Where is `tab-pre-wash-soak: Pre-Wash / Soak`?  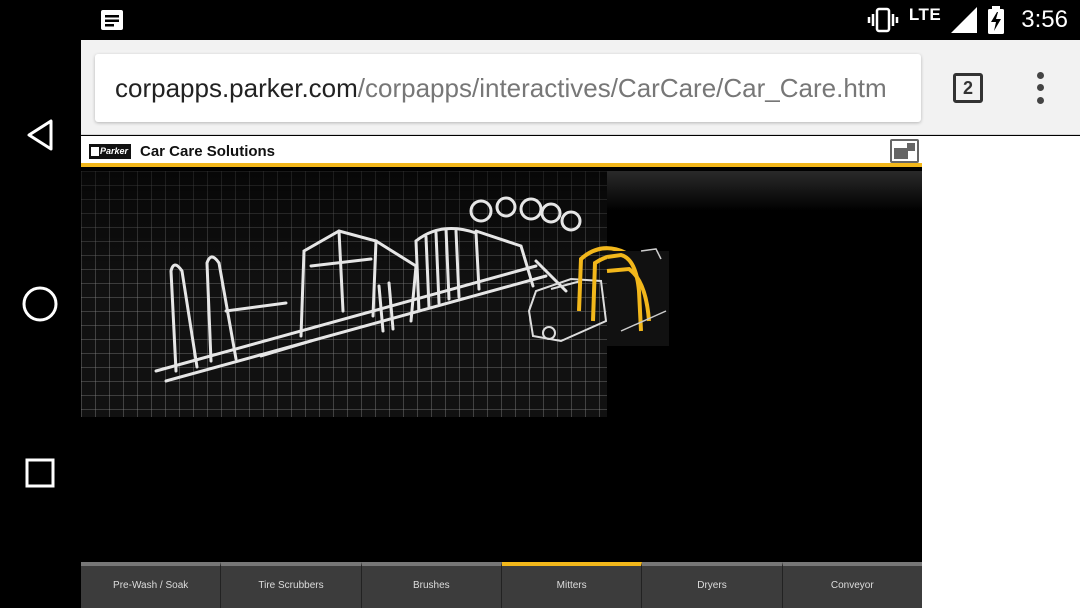
tab-pre-wash-soak: Pre-Wash / Soak is located at coordinates (151, 585).